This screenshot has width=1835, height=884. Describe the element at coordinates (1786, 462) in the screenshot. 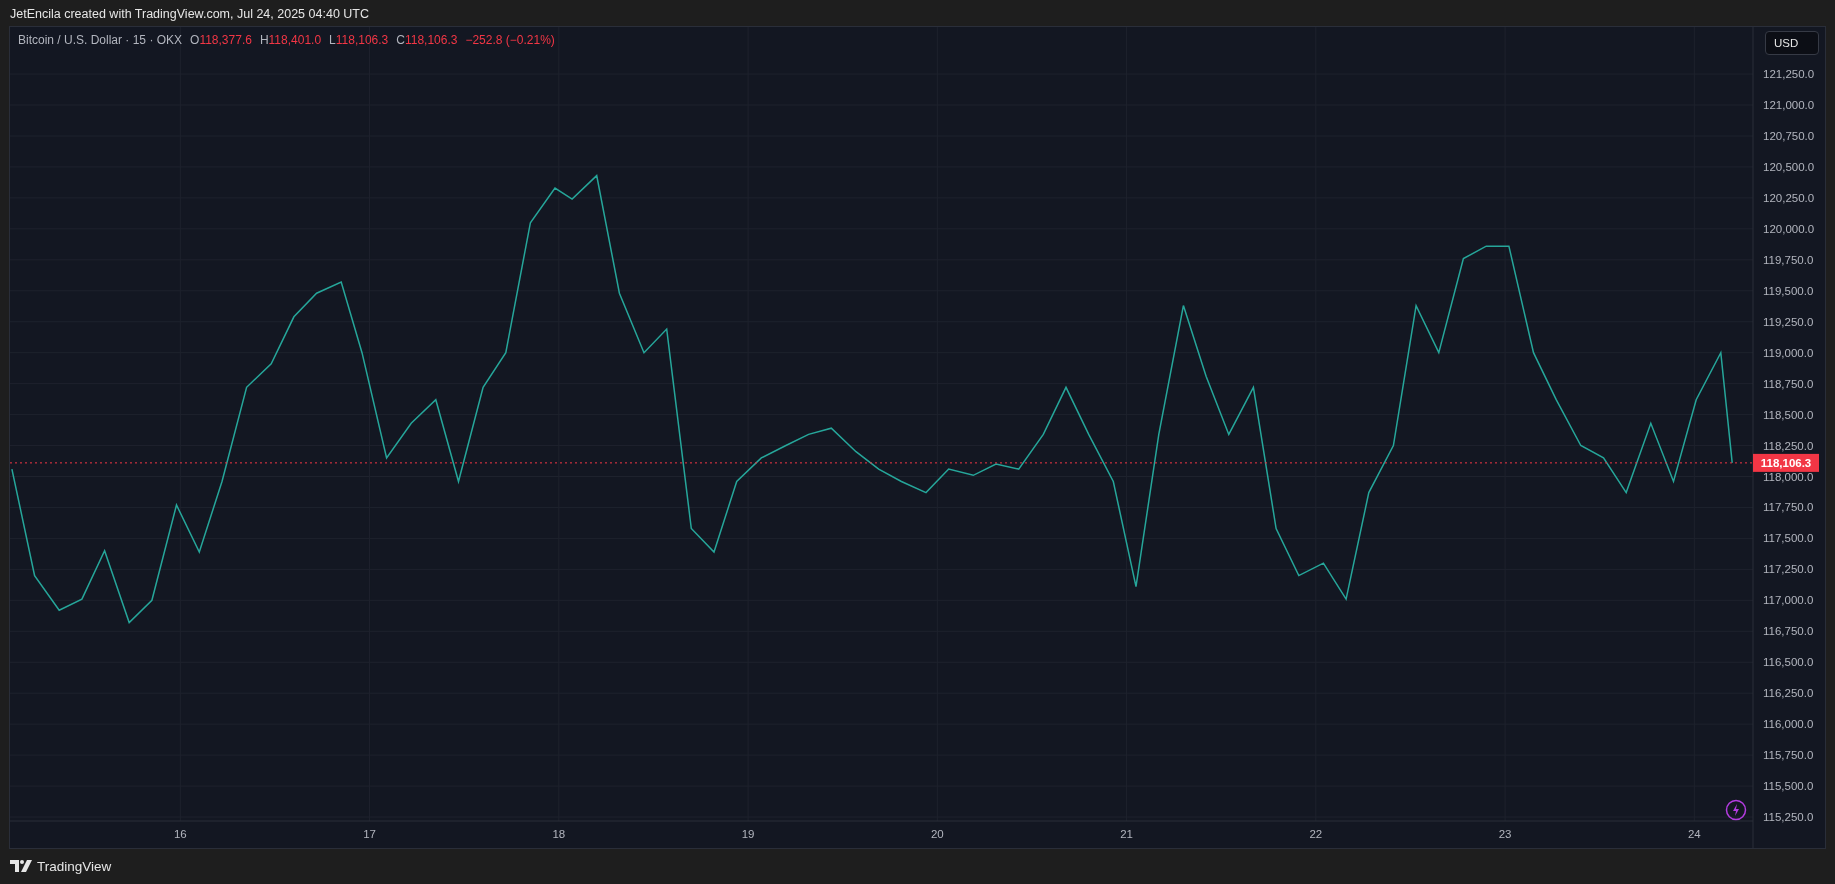

I see `last-price-tag: 118,106.3` at that location.